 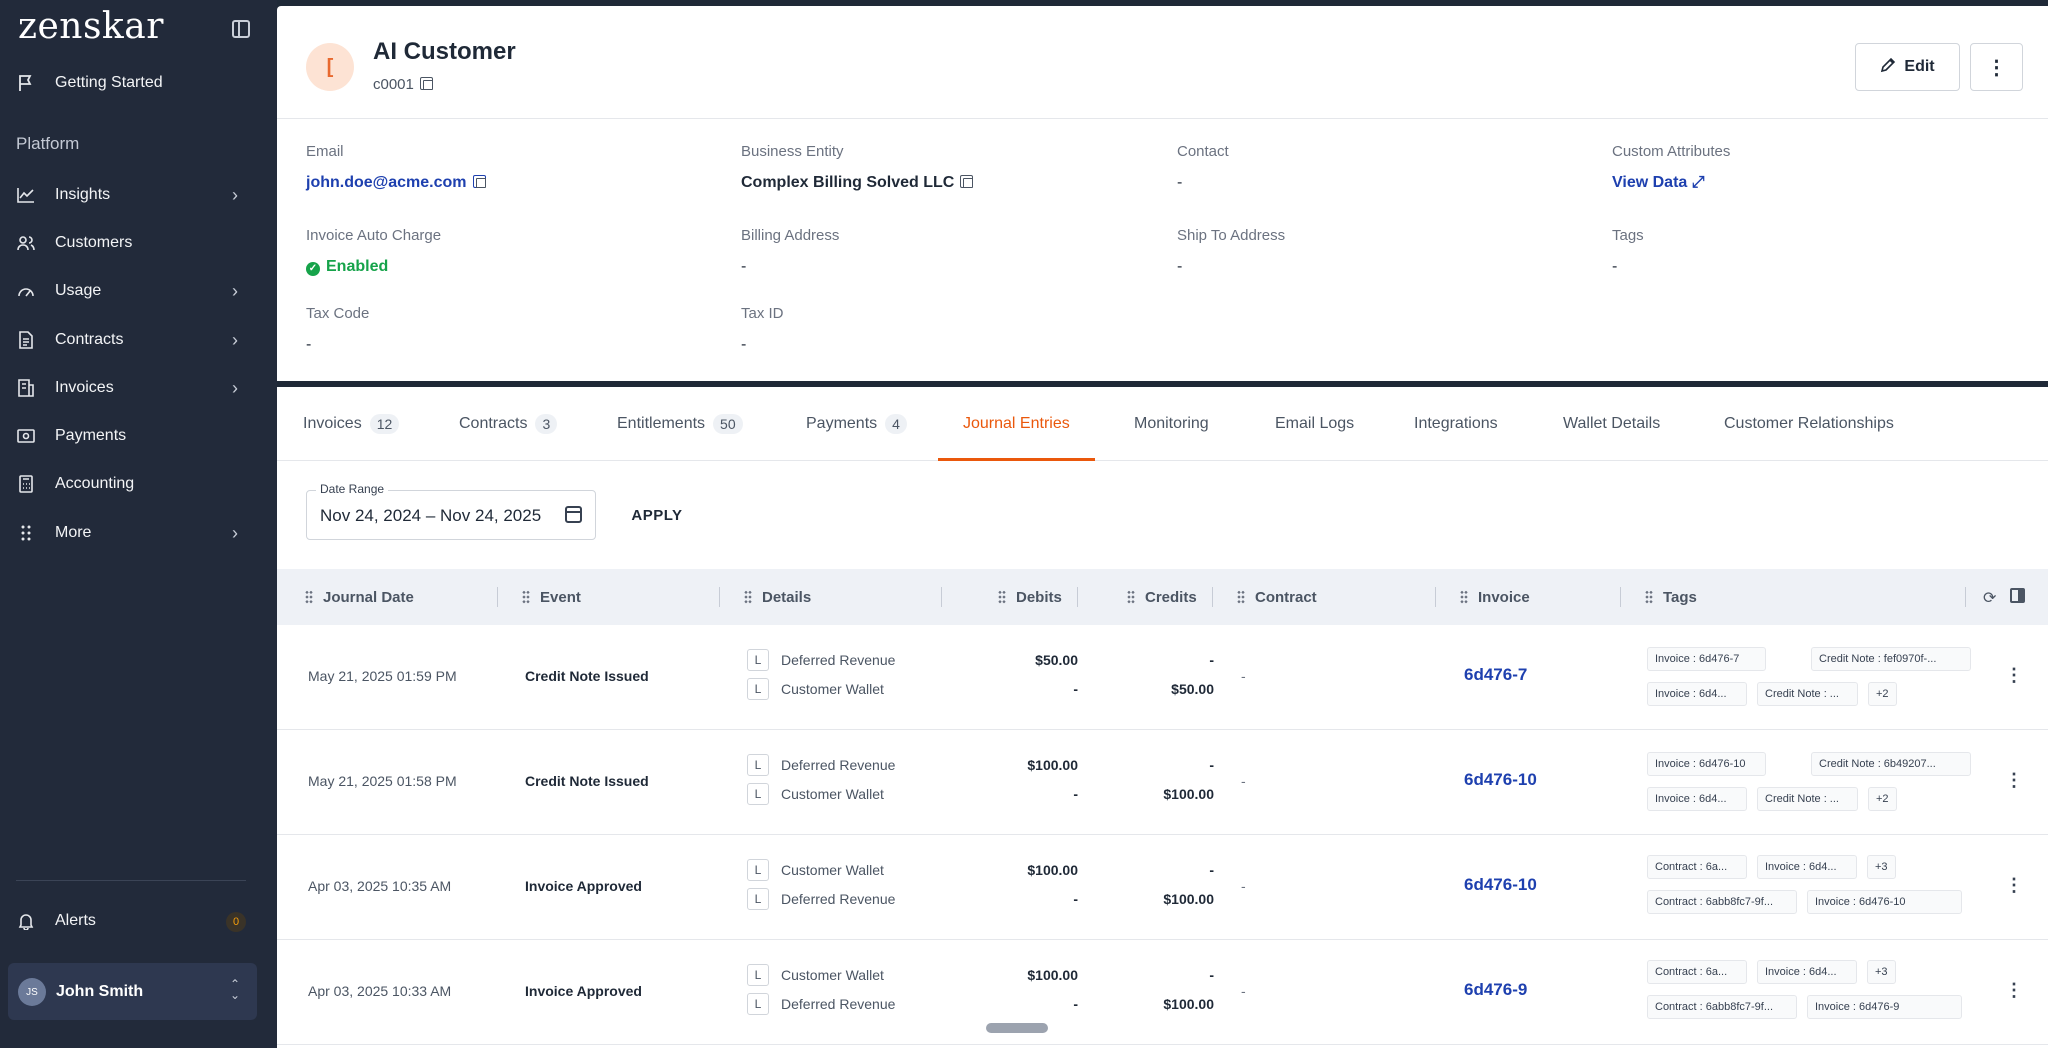 I want to click on credit-value: -, so click(x=1211, y=765).